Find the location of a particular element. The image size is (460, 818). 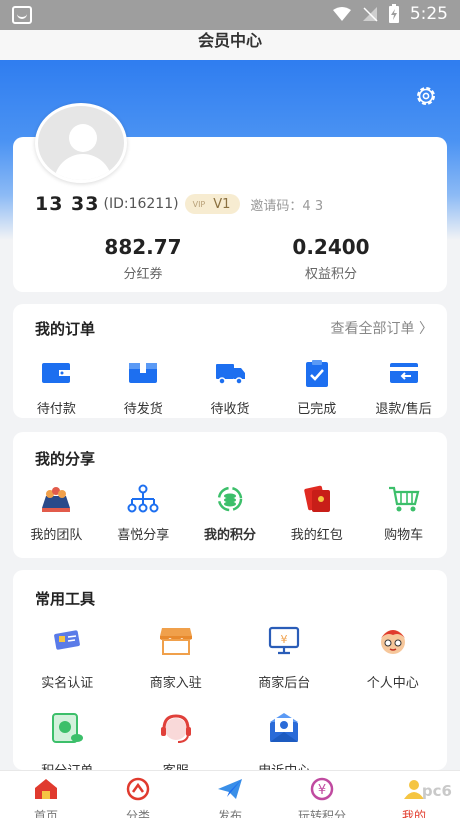

order-status-label: 退款/售后 is located at coordinates (403, 409).